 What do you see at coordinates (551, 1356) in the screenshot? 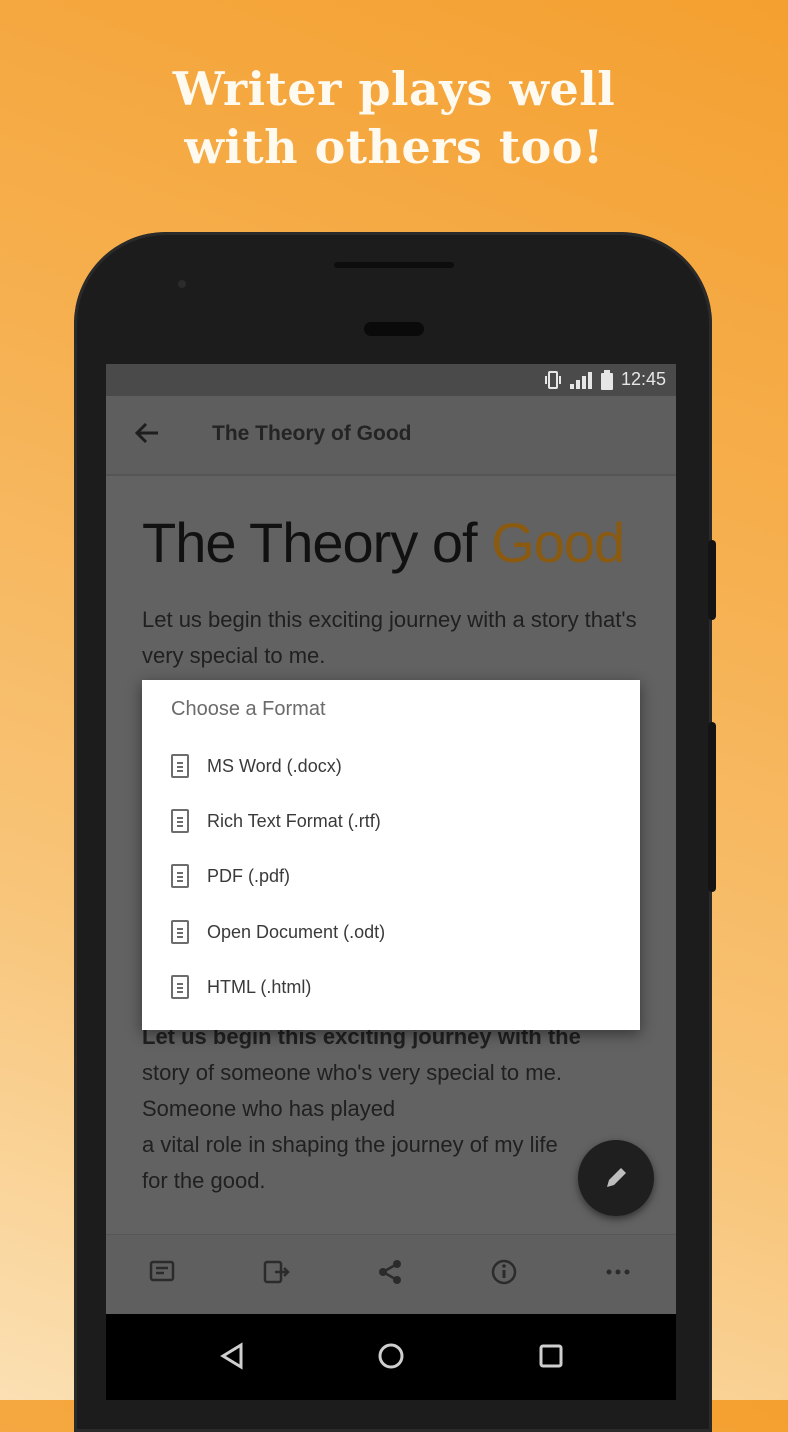
I see `recents-square-icon` at bounding box center [551, 1356].